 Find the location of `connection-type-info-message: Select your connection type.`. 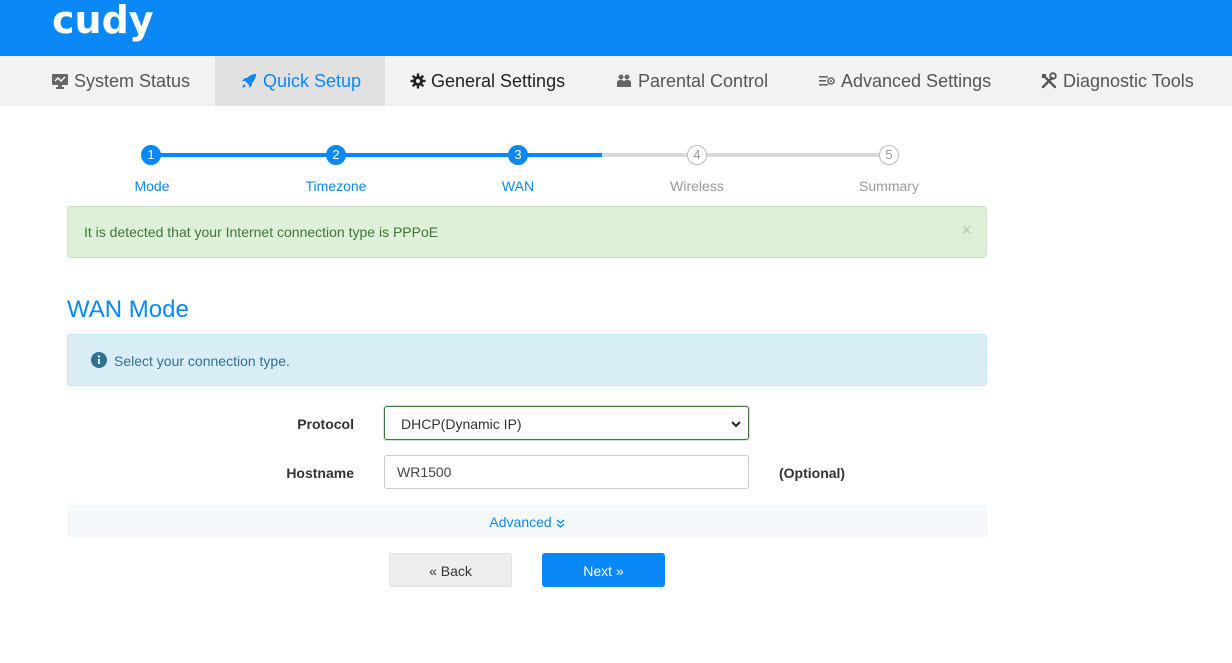

connection-type-info-message: Select your connection type. is located at coordinates (202, 361).